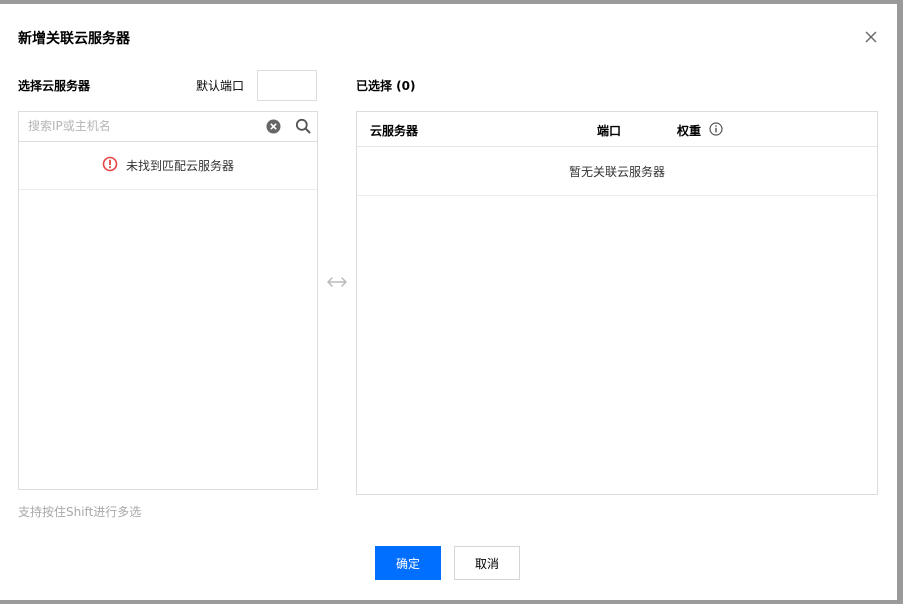 This screenshot has width=903, height=604. I want to click on table-empty-text: 暂无关联云服务器, so click(616, 172).